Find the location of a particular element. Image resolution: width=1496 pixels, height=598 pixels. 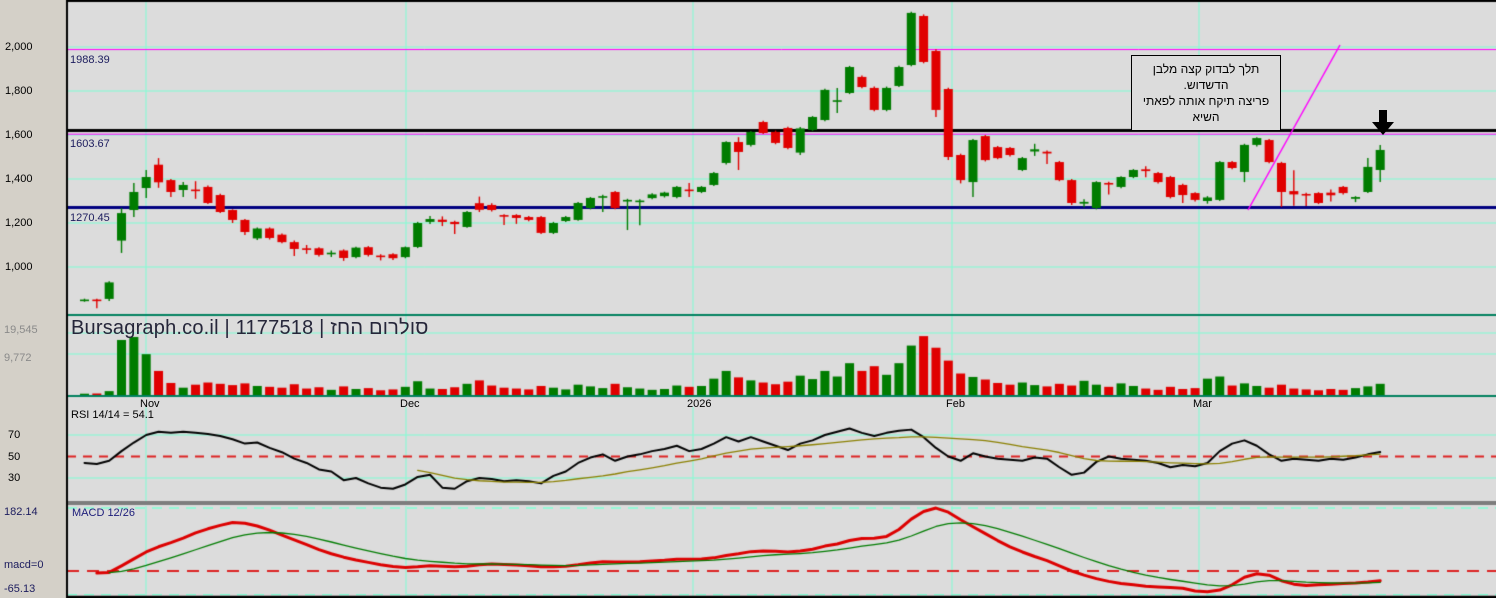

price-level-label: 1988.39 is located at coordinates (90, 59).